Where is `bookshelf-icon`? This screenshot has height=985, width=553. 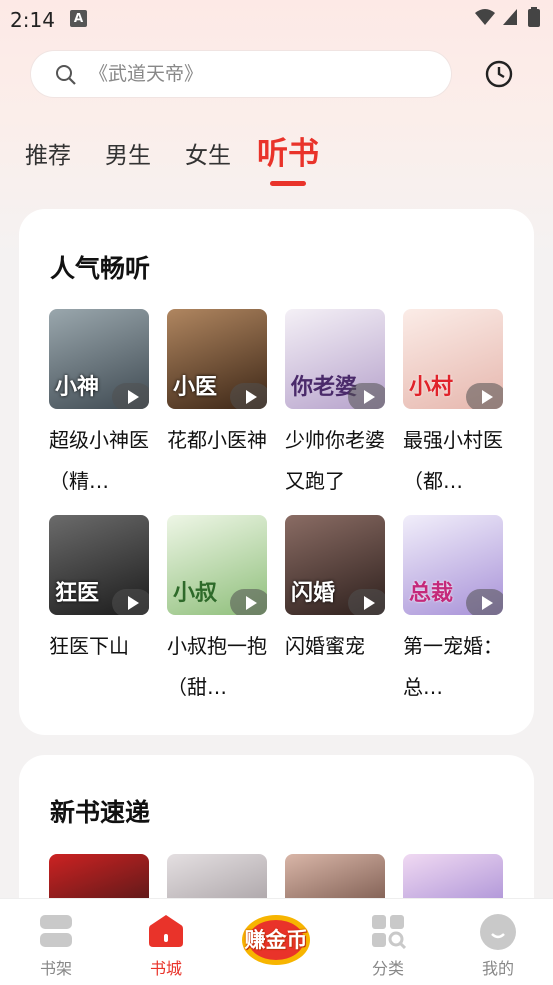 bookshelf-icon is located at coordinates (56, 931).